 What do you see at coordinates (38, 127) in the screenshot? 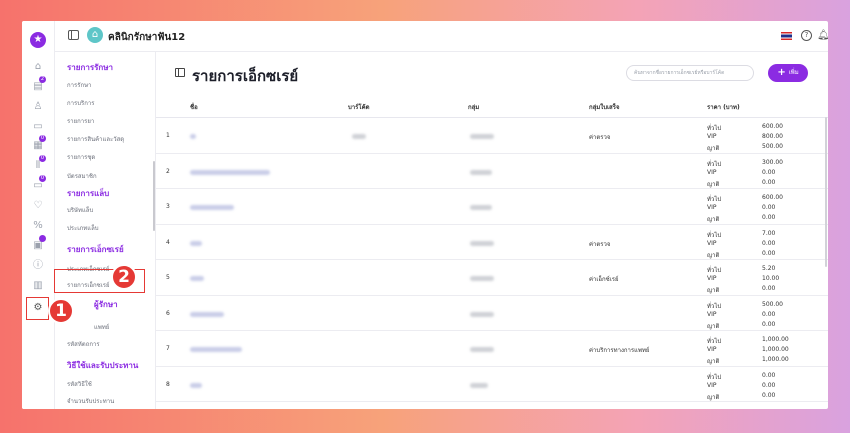
I see `id-card-icon: ▭` at bounding box center [38, 127].